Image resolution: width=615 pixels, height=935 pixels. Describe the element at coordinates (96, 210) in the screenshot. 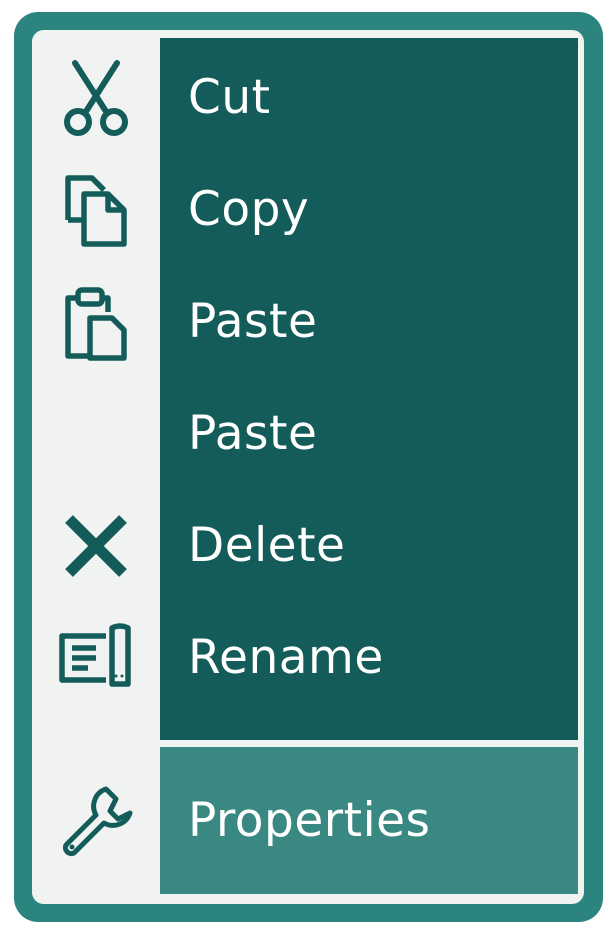

I see `copy-icon` at that location.